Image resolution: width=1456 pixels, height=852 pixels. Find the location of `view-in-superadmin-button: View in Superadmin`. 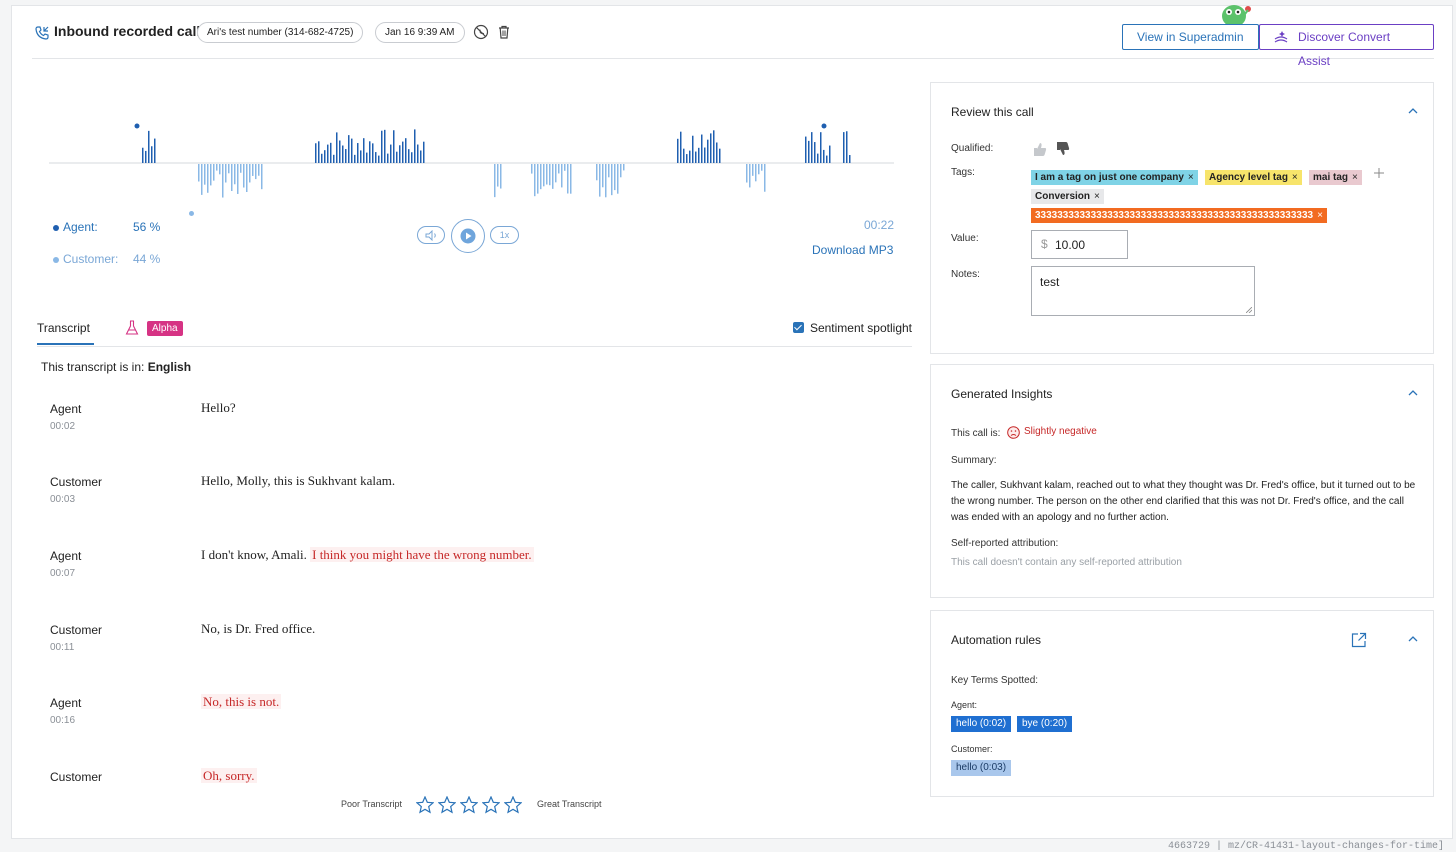

view-in-superadmin-button: View in Superadmin is located at coordinates (1190, 37).